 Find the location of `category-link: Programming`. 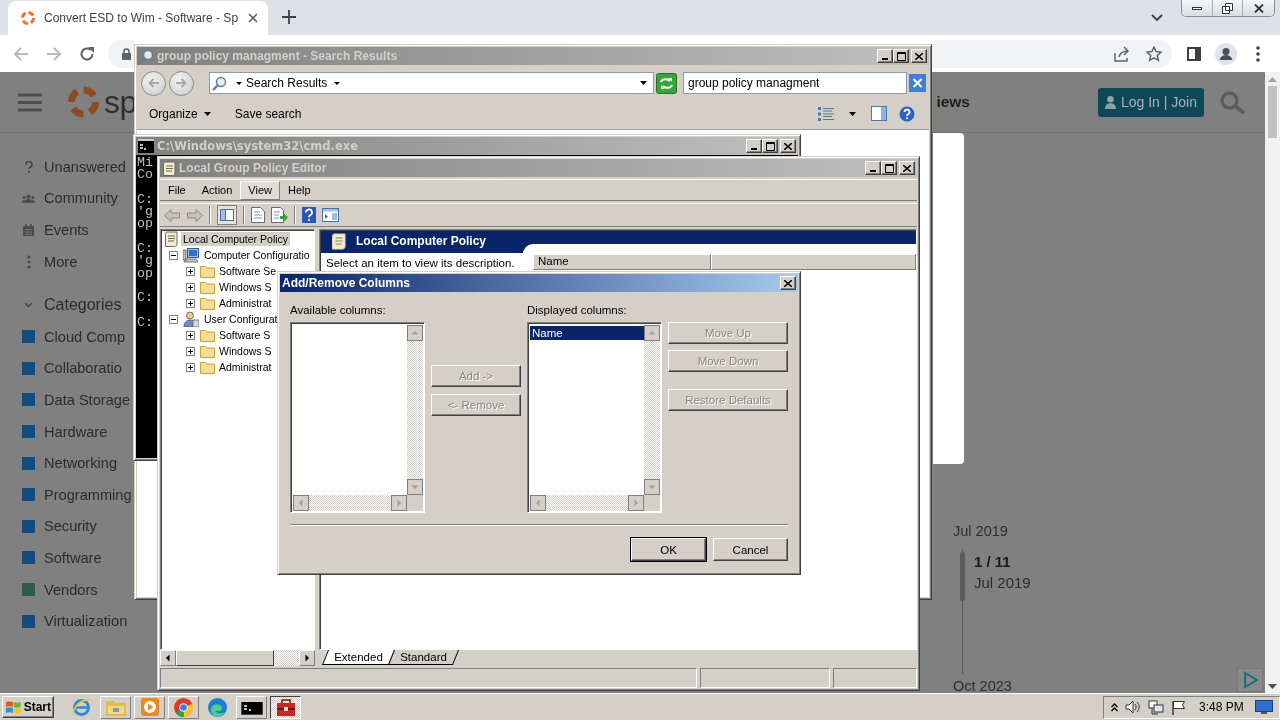

category-link: Programming is located at coordinates (88, 494).